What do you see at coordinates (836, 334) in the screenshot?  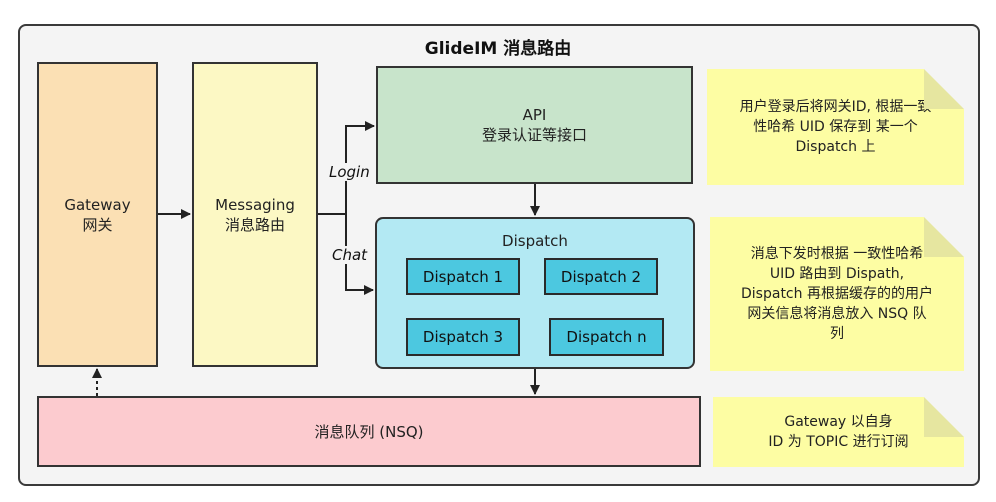 I see `note-dispatch-line: 列` at bounding box center [836, 334].